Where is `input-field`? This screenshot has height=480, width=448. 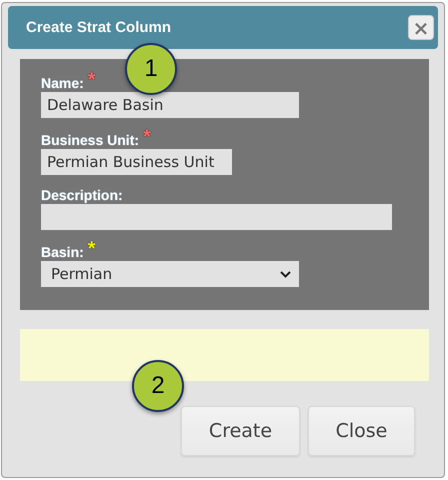 input-field is located at coordinates (216, 217).